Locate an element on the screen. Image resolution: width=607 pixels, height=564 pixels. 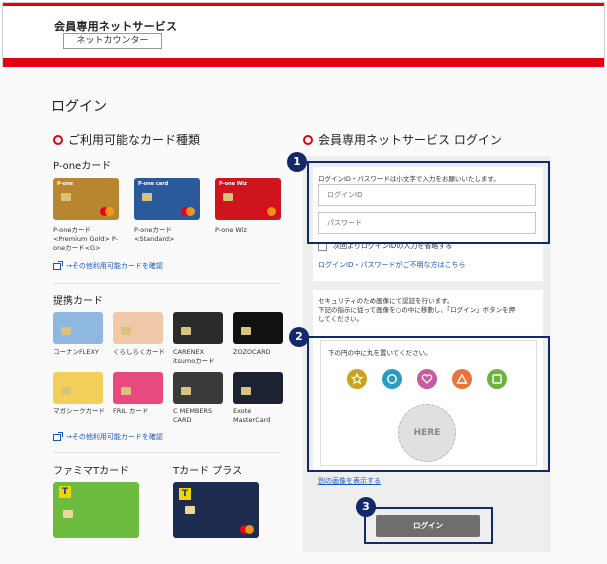
famima-group-title: ファミマTカード is located at coordinates (91, 471).